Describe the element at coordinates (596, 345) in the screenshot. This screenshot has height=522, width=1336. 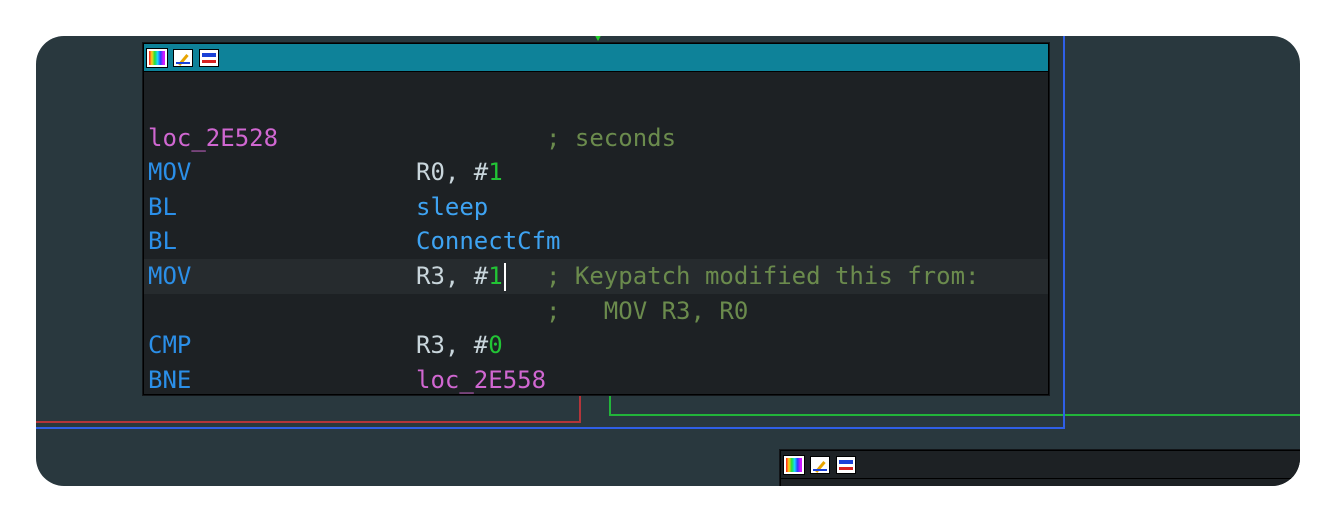
I see `code-line-cmp: CMP R3, #0` at that location.